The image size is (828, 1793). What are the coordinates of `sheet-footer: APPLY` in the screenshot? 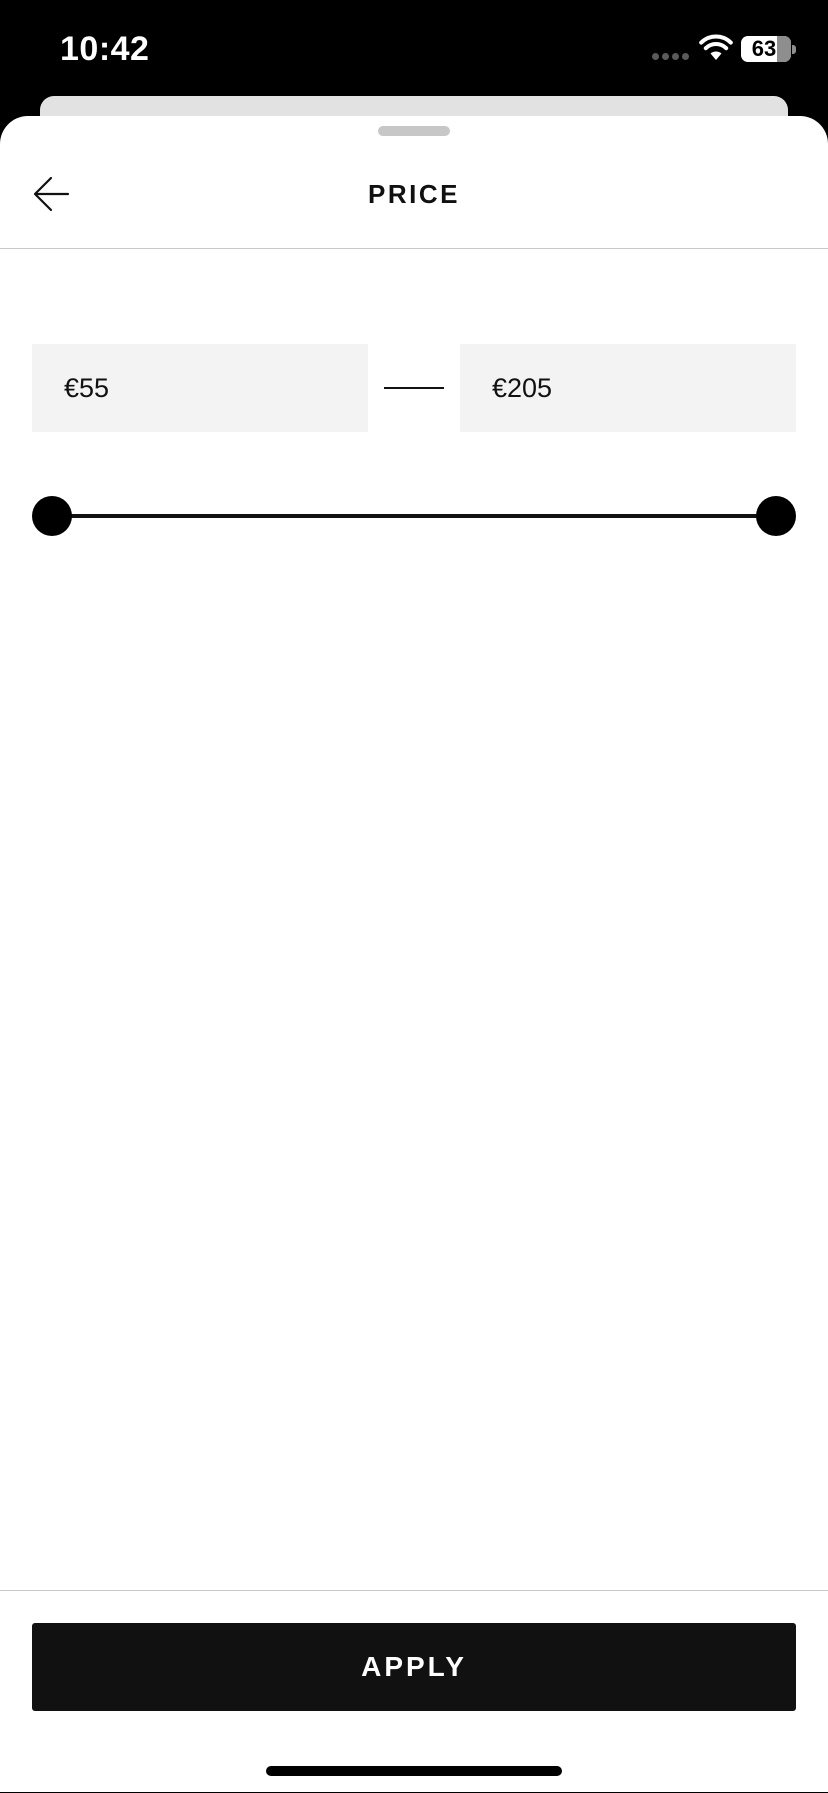 It's located at (414, 1691).